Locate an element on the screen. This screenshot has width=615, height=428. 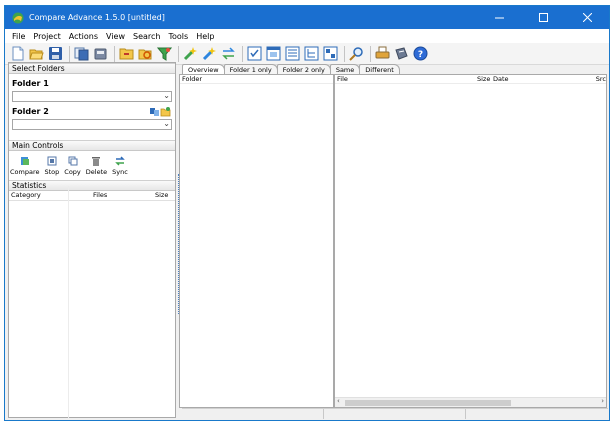
help-button: ? is located at coordinates (420, 53).